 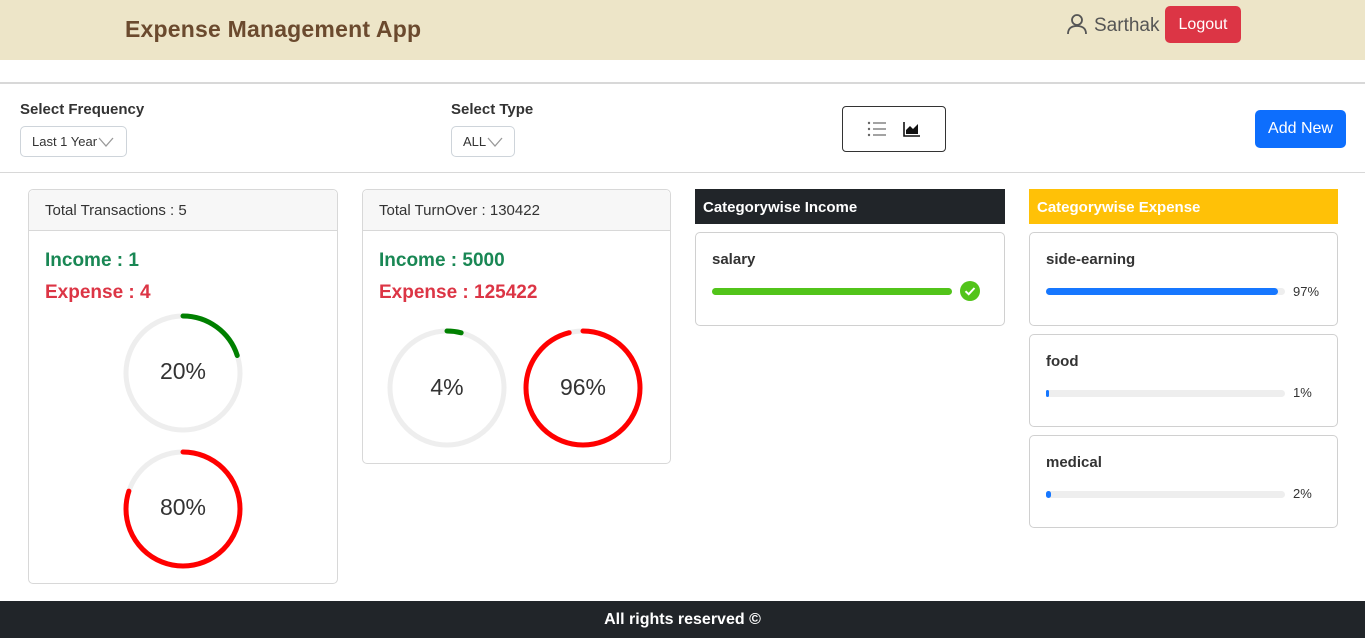 I want to click on category-income-name: salary, so click(x=734, y=259).